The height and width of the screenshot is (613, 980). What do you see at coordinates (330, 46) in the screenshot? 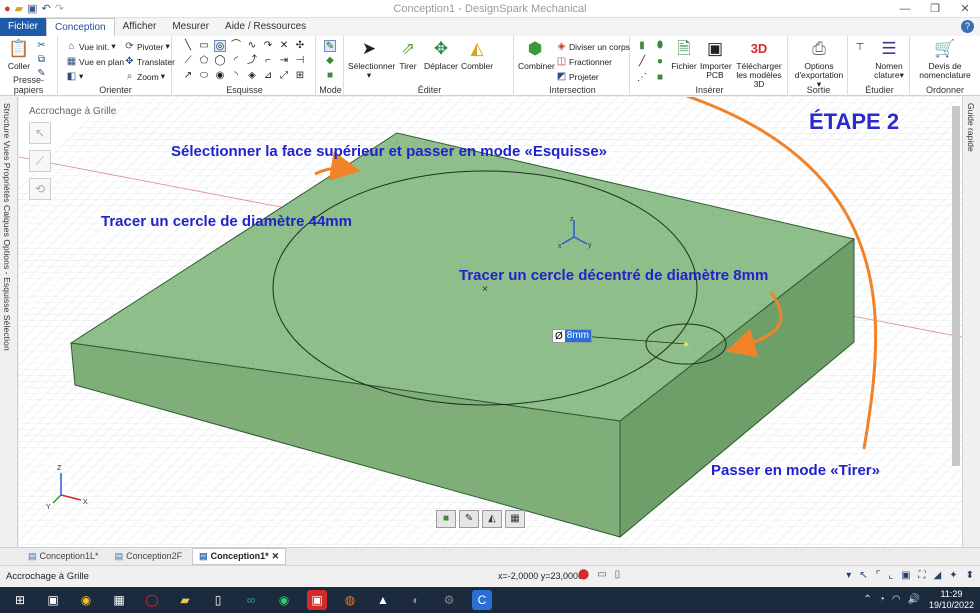
I see `sketch-mode-icon: ✎` at bounding box center [330, 46].